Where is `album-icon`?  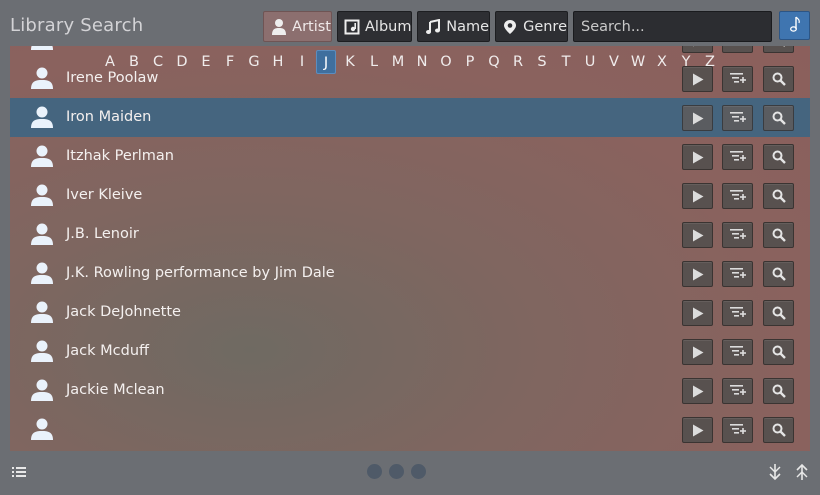
album-icon is located at coordinates (352, 27).